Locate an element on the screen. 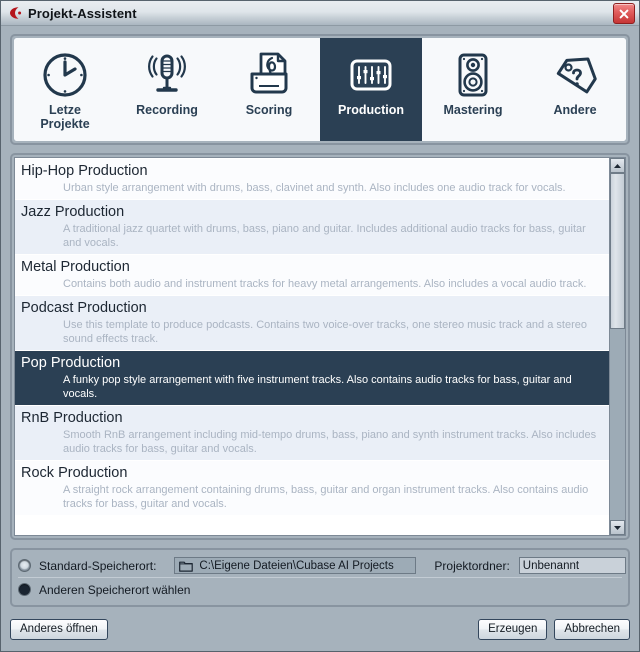 The image size is (640, 652). create-button: Erzeugen is located at coordinates (513, 629).